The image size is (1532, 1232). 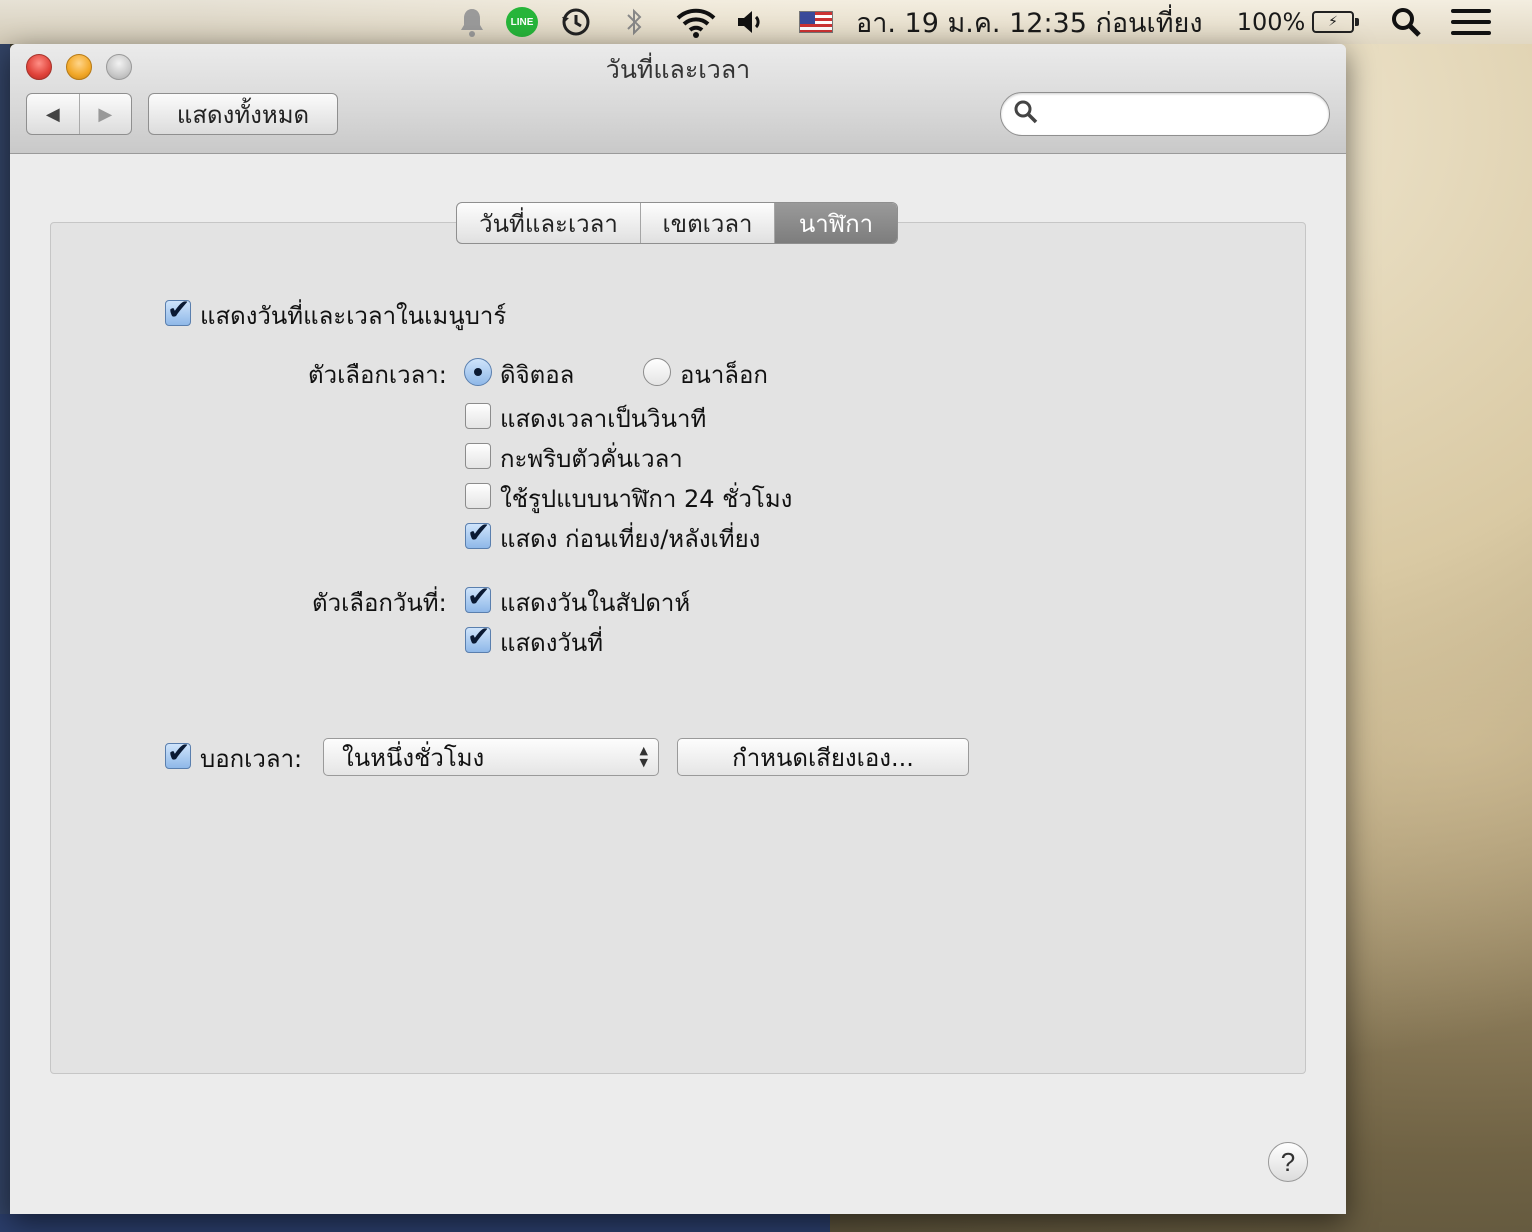 I want to click on tab-bar: วันที่และเวลา เขตเวลา นาฬิกา, so click(x=677, y=223).